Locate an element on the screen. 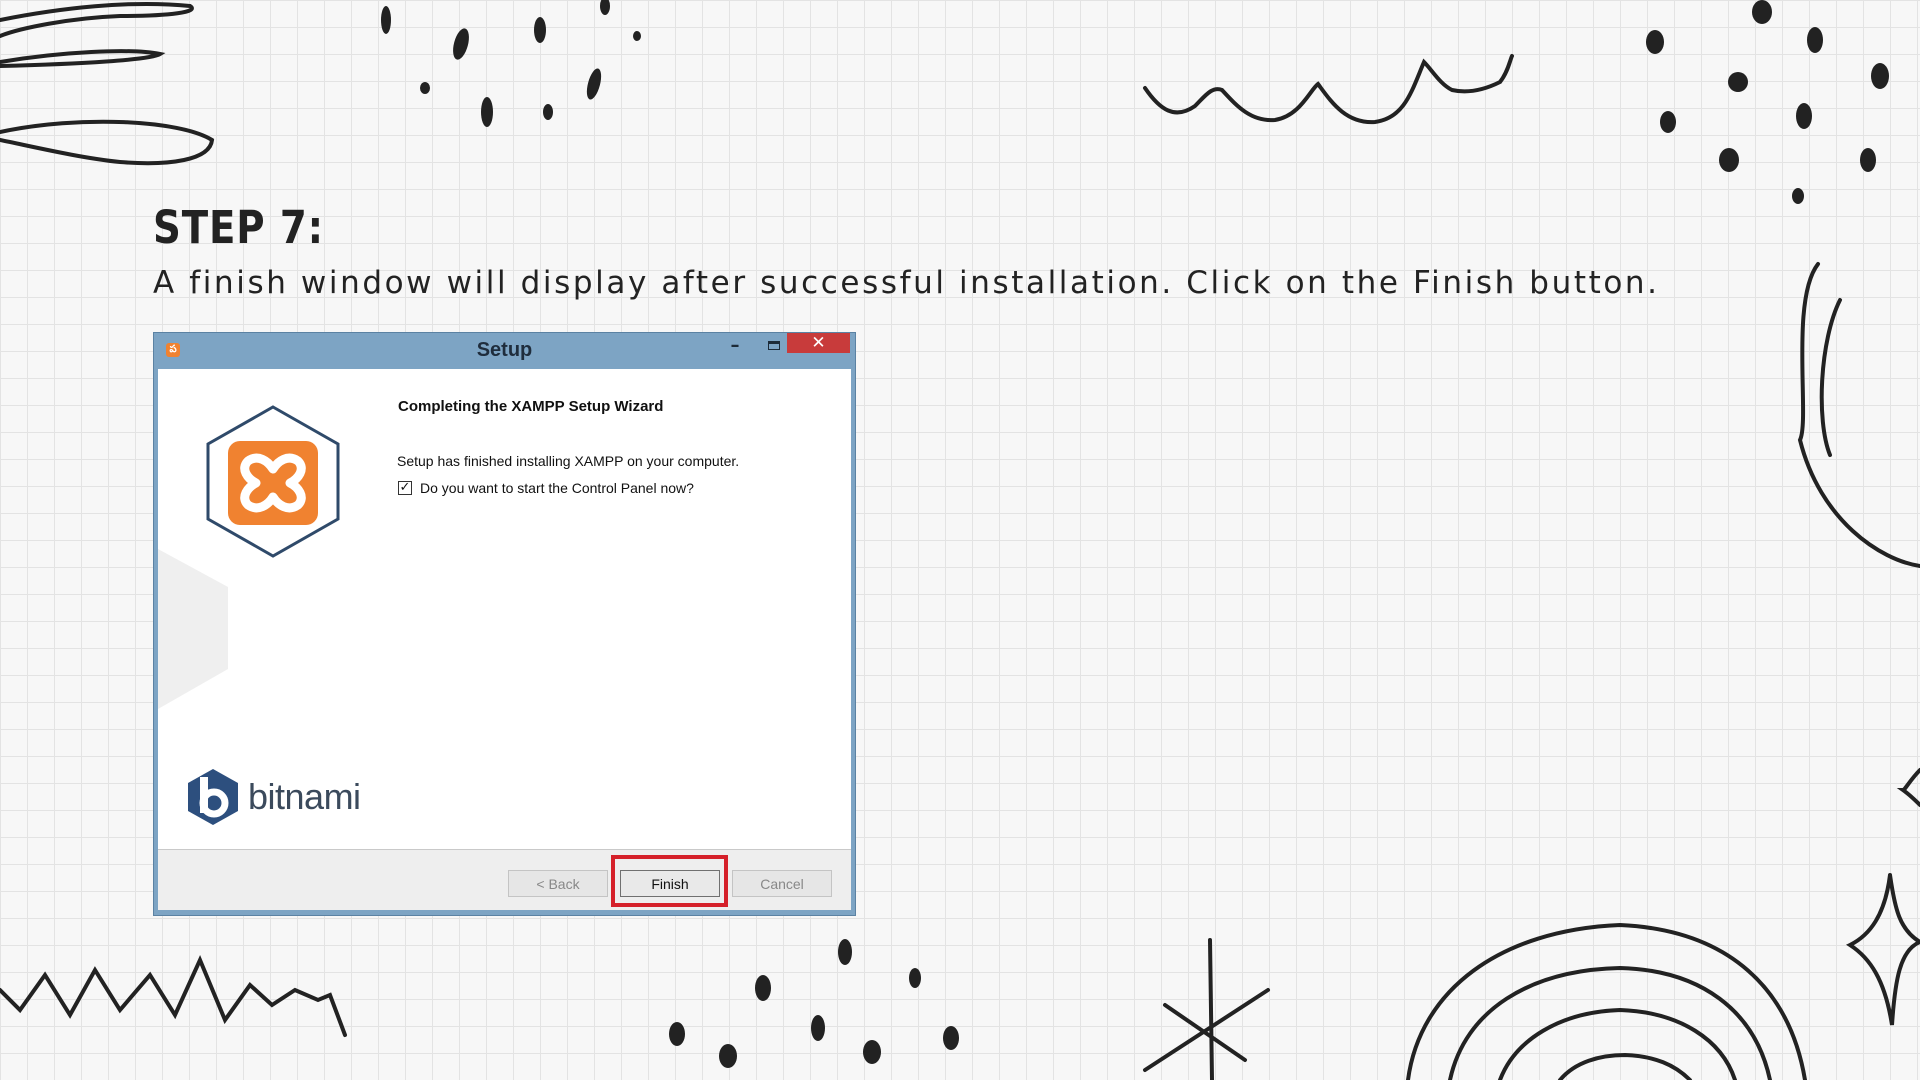 This screenshot has height=1080, width=1920. finish-highlight-box is located at coordinates (669, 881).